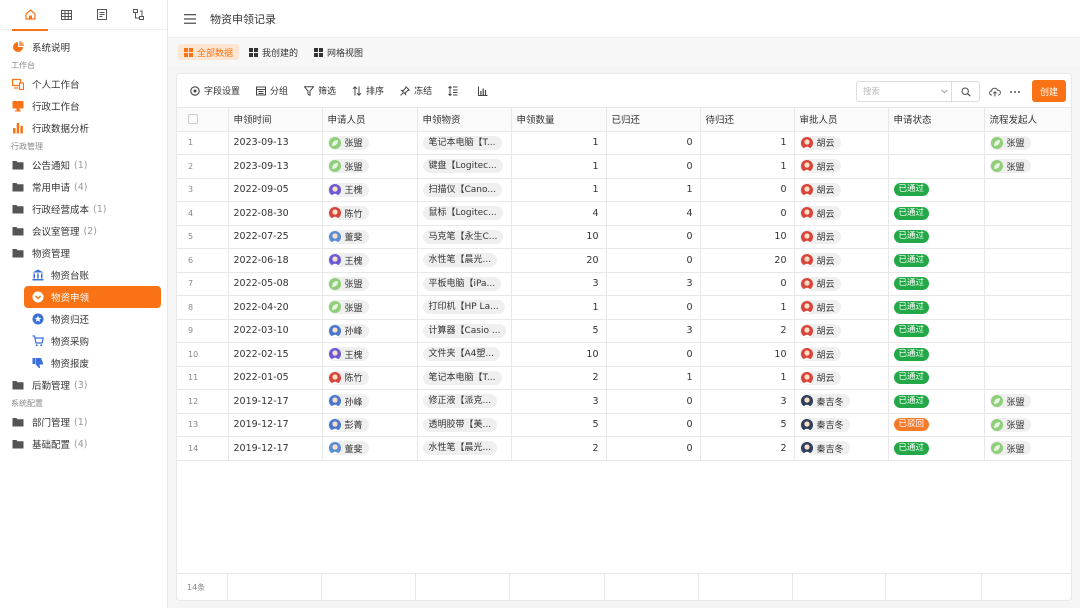 Image resolution: width=1080 pixels, height=608 pixels. I want to click on item-count: (3), so click(81, 385).